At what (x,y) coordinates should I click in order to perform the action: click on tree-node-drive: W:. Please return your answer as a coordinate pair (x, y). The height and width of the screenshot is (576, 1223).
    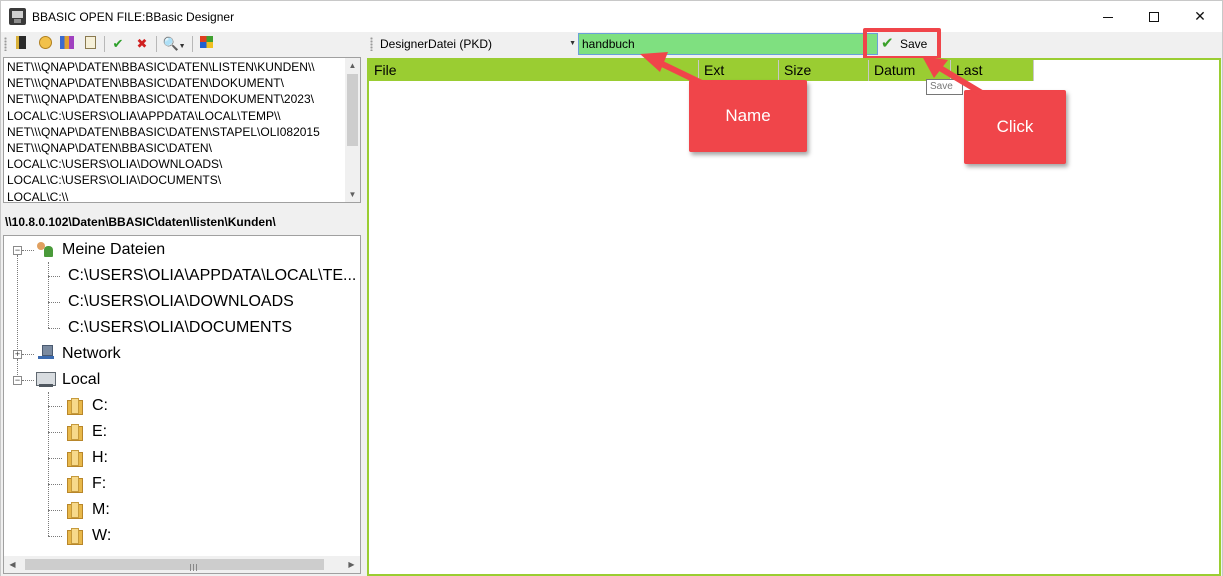
    Looking at the image, I should click on (101, 536).